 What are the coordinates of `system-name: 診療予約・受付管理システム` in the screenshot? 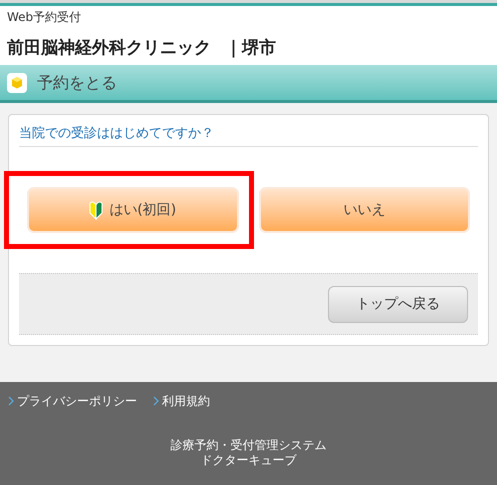 It's located at (248, 445).